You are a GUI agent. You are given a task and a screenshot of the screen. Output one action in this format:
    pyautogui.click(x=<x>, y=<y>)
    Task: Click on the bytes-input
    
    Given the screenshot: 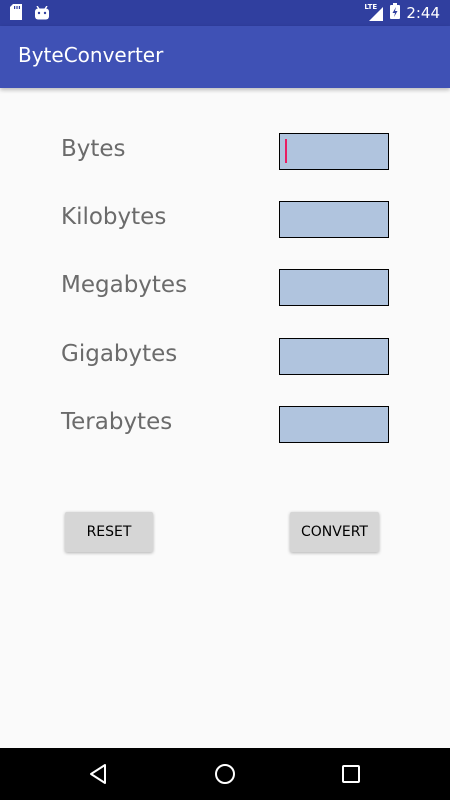 What is the action you would take?
    pyautogui.click(x=334, y=151)
    